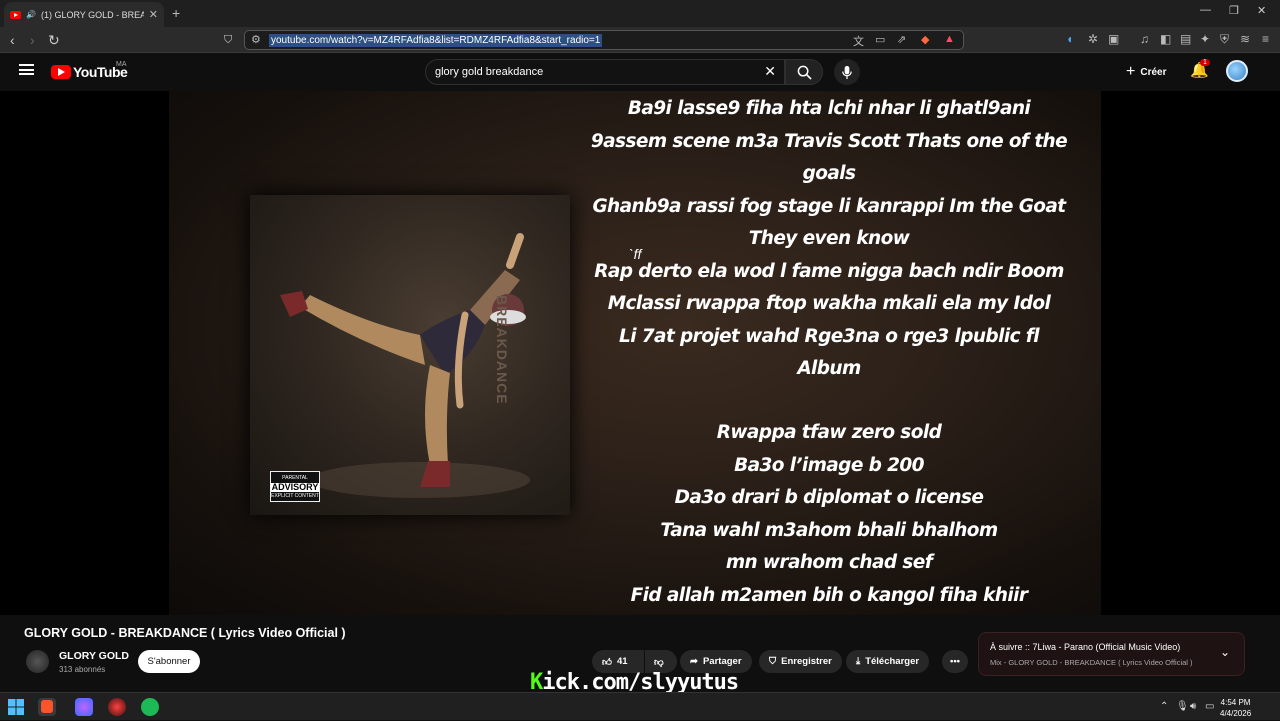 Image resolution: width=1280 pixels, height=721 pixels. I want to click on search-query: glory gold breakdance, so click(489, 72).